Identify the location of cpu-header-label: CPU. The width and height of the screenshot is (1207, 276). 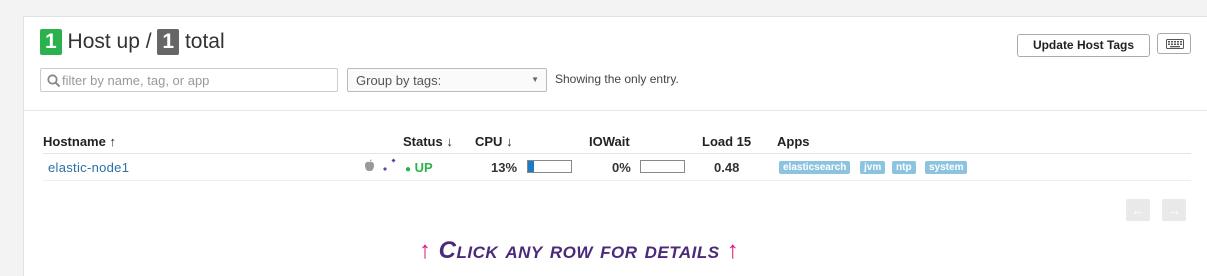
(489, 141).